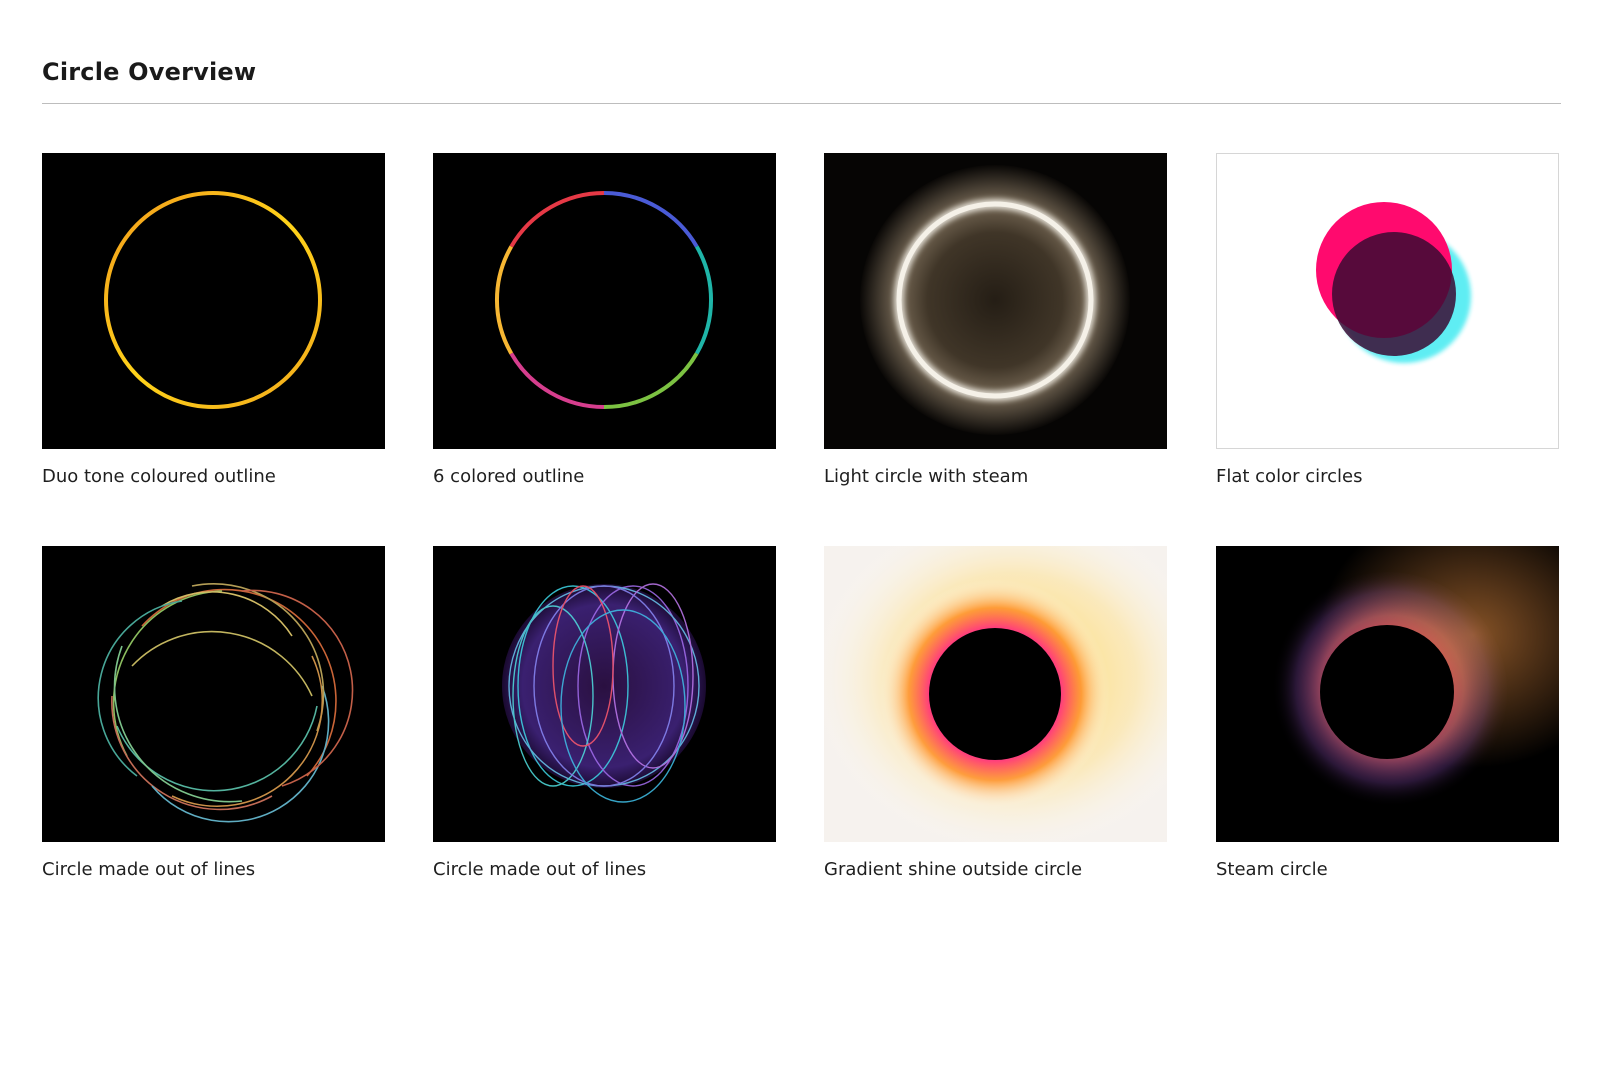 Image resolution: width=1600 pixels, height=1066 pixels. I want to click on tile-circle-lines-2: Circle made out of lines, so click(604, 713).